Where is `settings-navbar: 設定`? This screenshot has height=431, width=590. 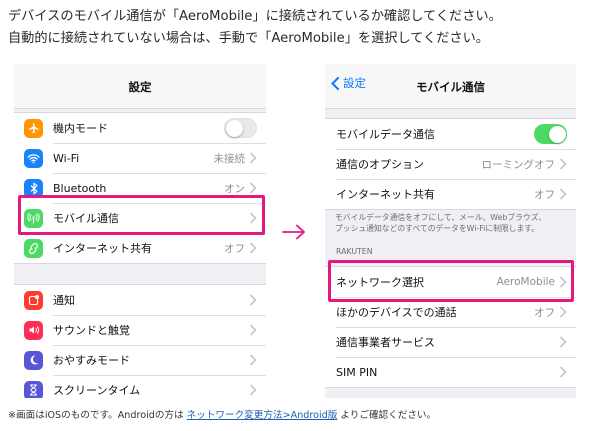
settings-navbar: 設定 is located at coordinates (140, 86).